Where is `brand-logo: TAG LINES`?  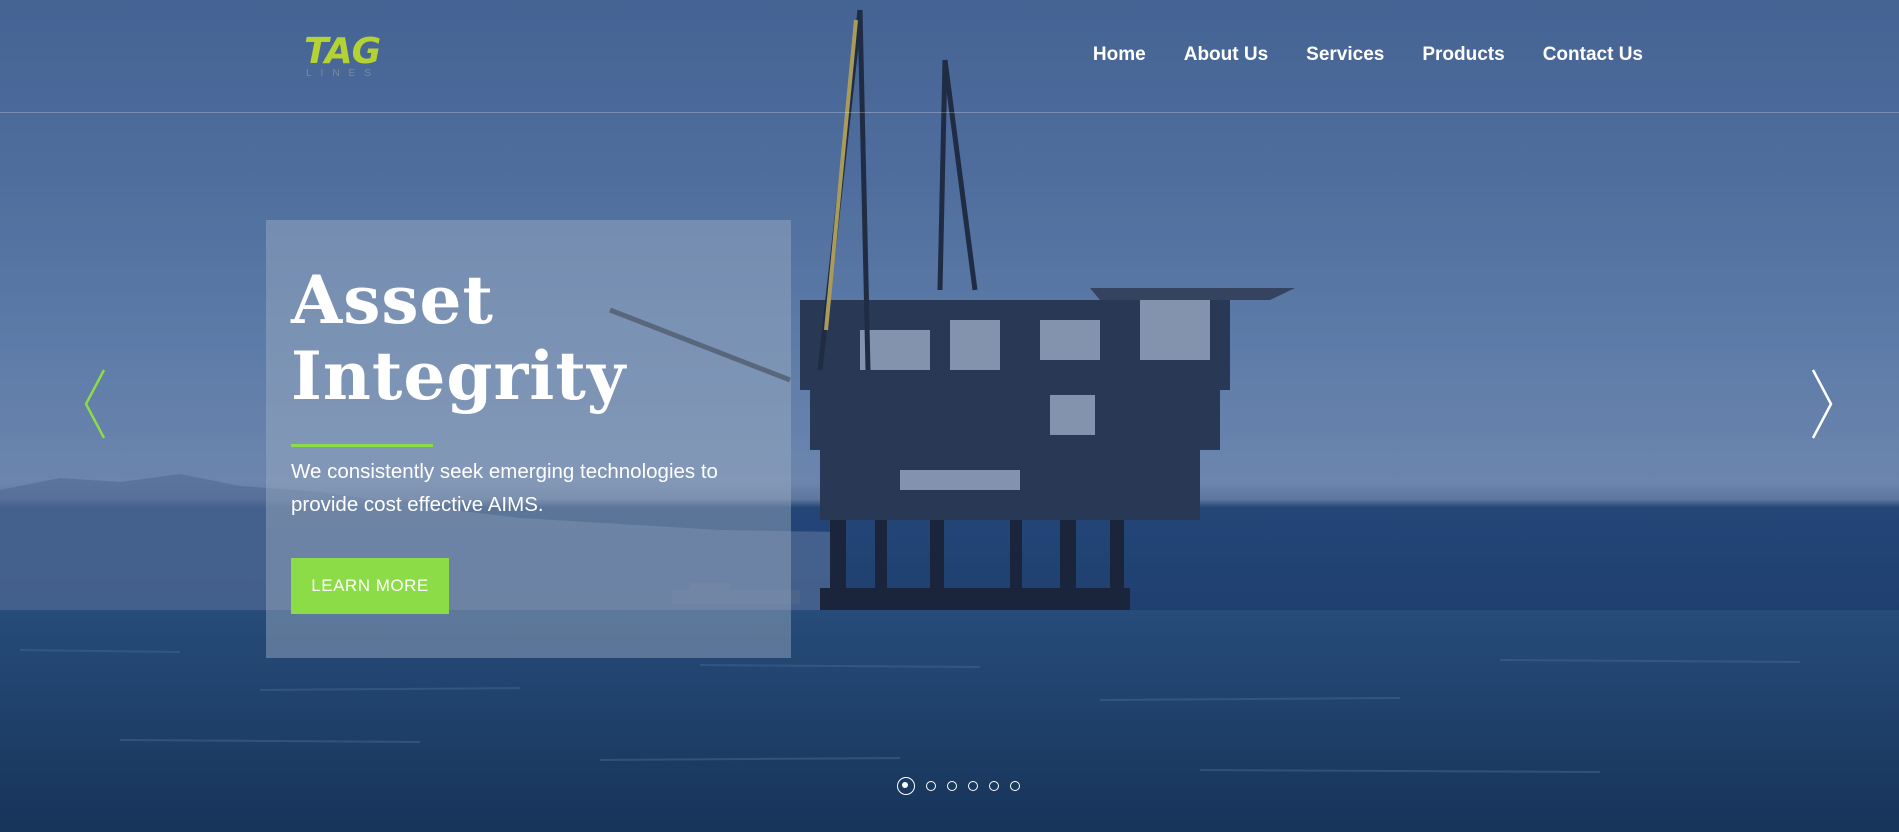 brand-logo: TAG LINES is located at coordinates (344, 59).